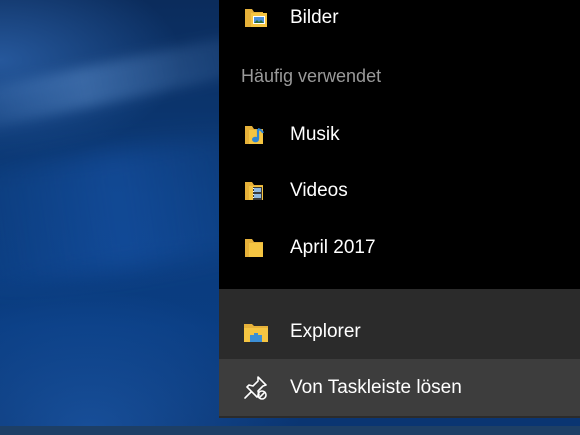  I want to click on pictures-folder-icon, so click(256, 18).